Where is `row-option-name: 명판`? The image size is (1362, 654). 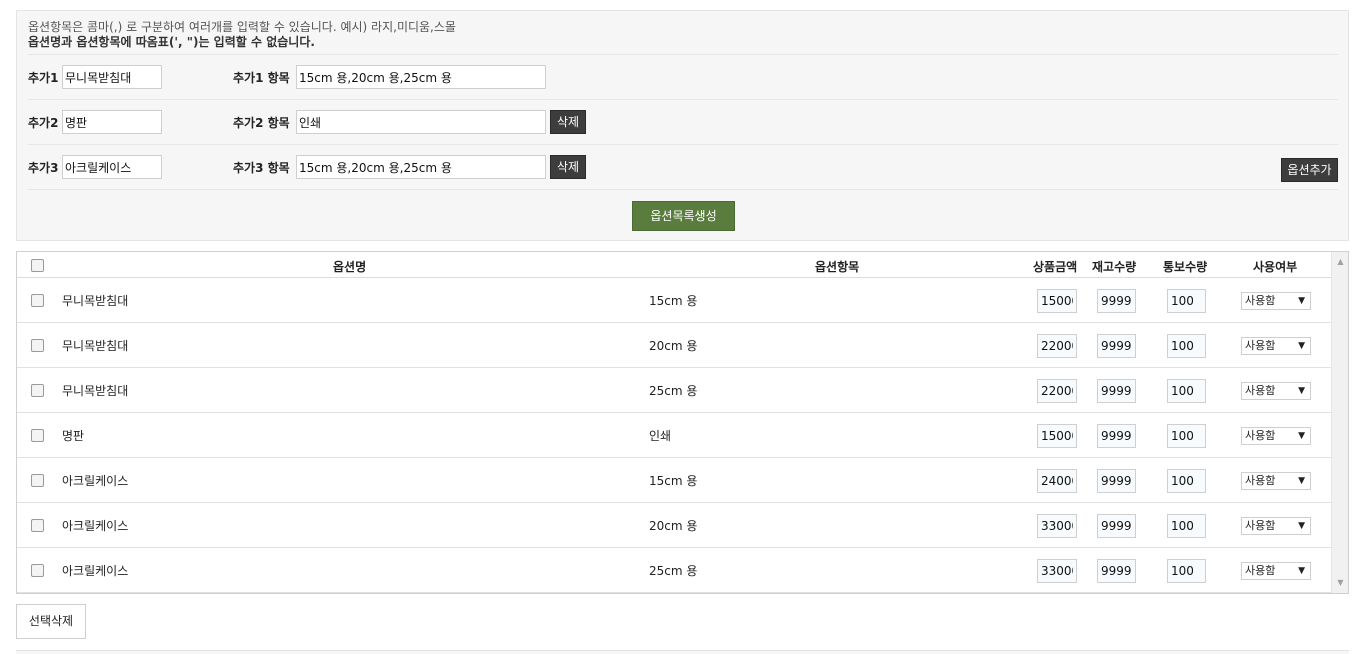 row-option-name: 명판 is located at coordinates (73, 436).